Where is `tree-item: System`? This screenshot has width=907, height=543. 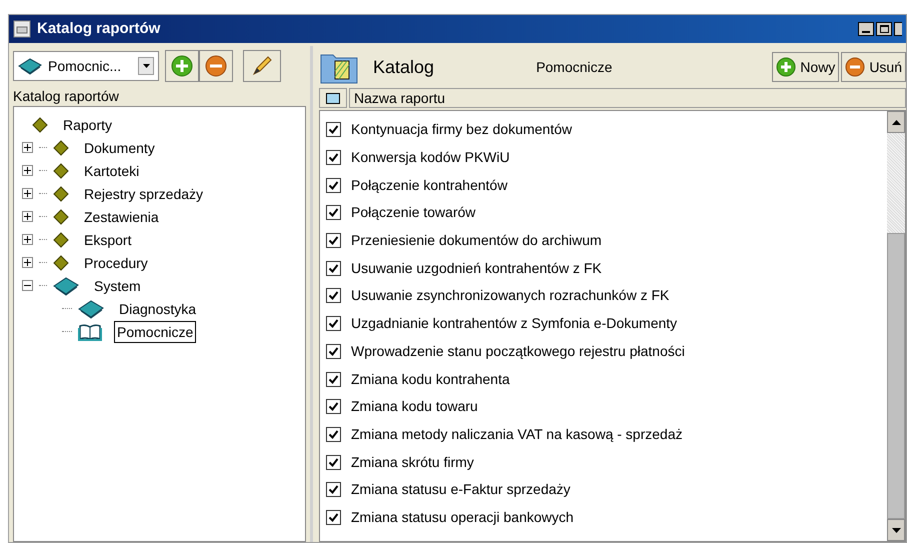 tree-item: System is located at coordinates (117, 285).